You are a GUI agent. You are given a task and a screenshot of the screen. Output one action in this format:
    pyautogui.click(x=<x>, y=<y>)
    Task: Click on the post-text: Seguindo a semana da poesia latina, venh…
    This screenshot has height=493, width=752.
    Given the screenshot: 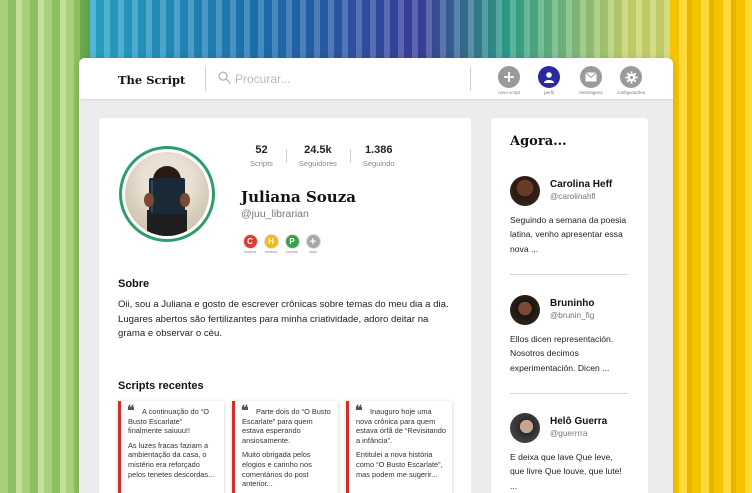 What is the action you would take?
    pyautogui.click(x=568, y=234)
    